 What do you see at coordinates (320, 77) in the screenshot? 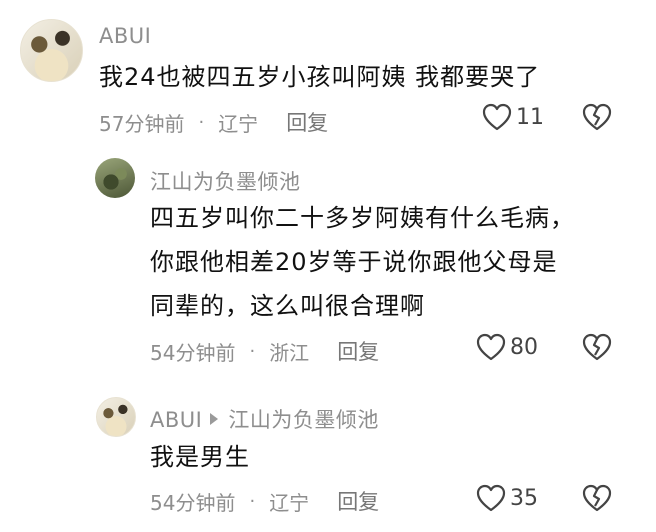
I see `comment-text: 我24也被四五岁小孩叫阿姨 我都要哭了` at bounding box center [320, 77].